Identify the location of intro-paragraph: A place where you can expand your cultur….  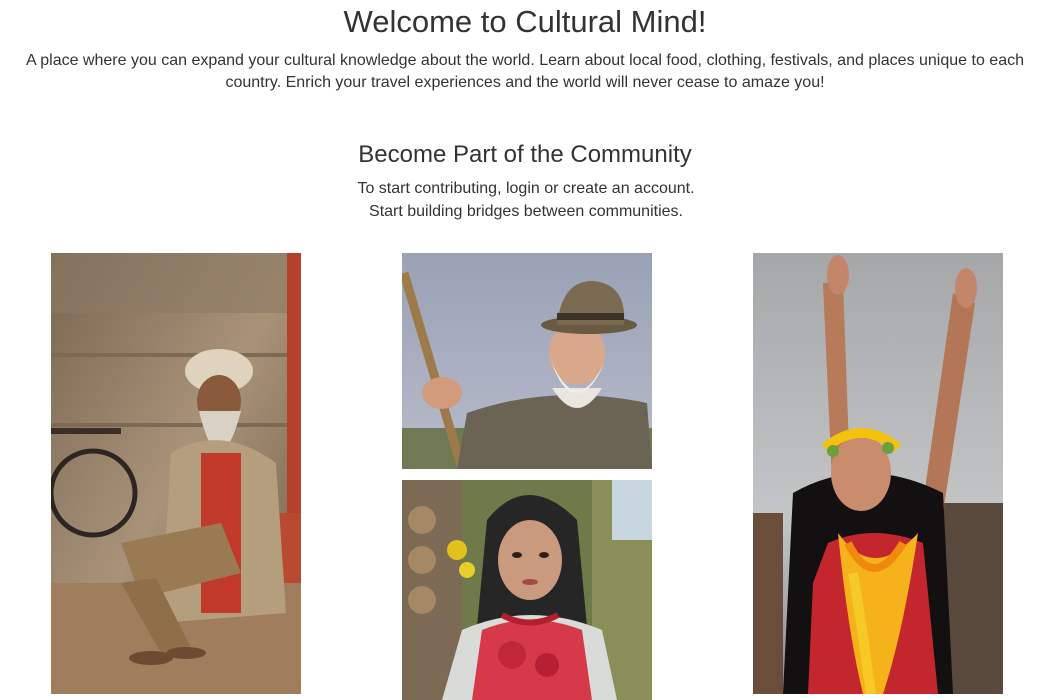
(525, 71).